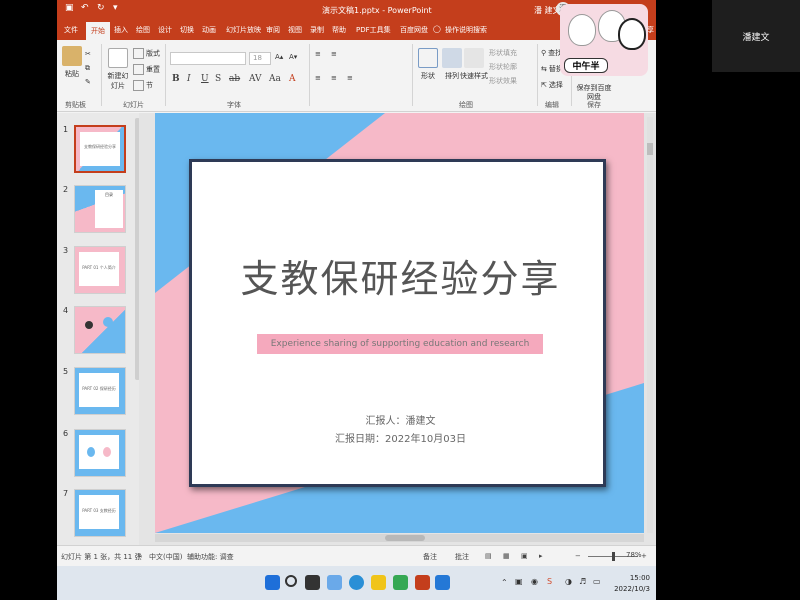 This screenshot has width=800, height=600. What do you see at coordinates (466, 30) in the screenshot?
I see `tell-me-search: 操作说明搜索` at bounding box center [466, 30].